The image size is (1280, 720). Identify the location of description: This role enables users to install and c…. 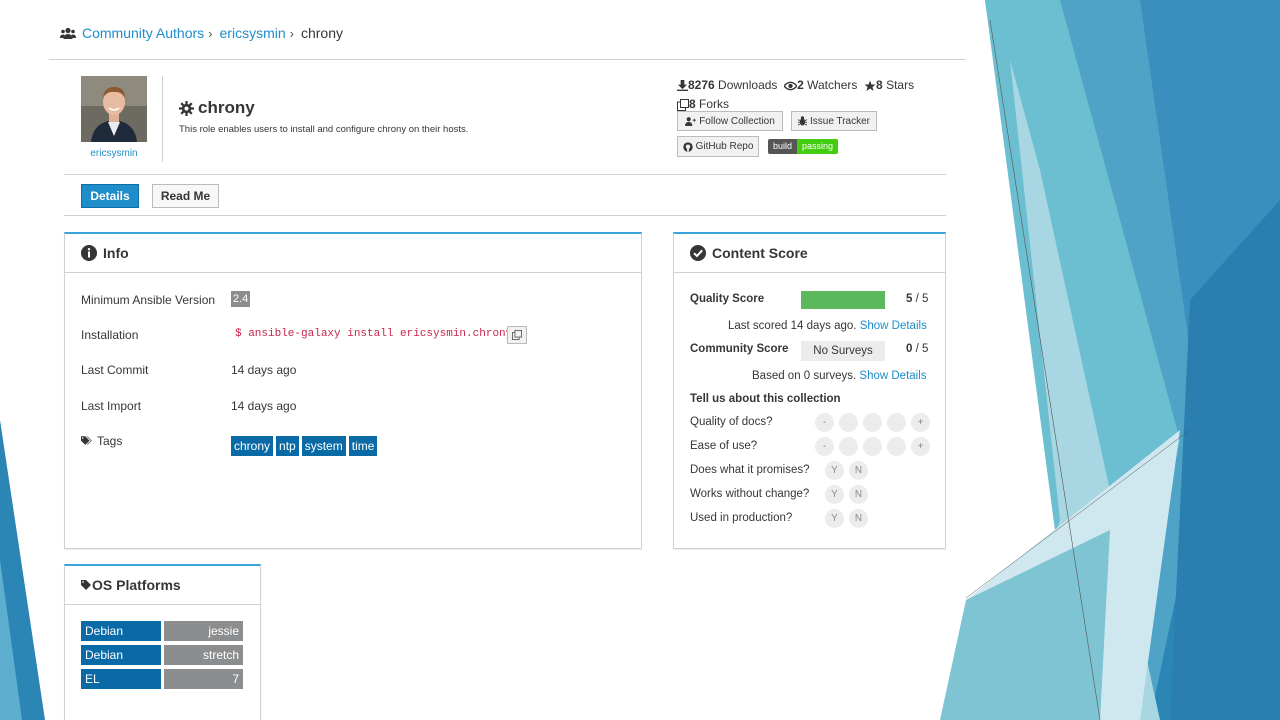
(324, 129).